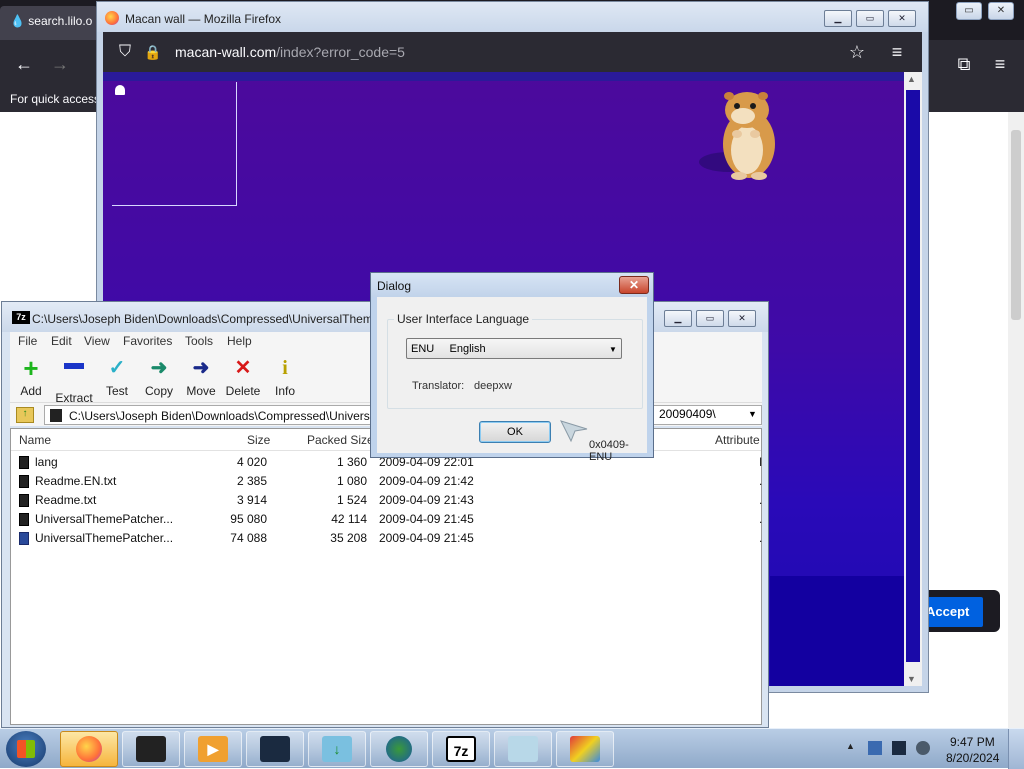  Describe the element at coordinates (35, 440) in the screenshot. I see `column-name: Name` at that location.